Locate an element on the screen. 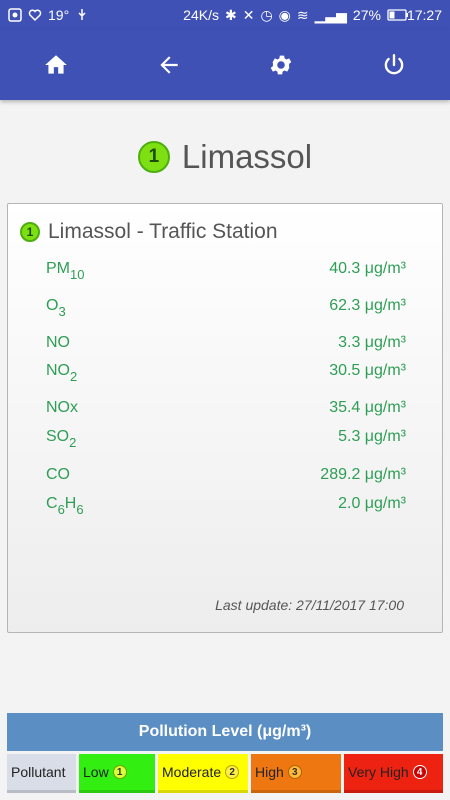 The width and height of the screenshot is (450, 800). pollutant-row: CO 289.2 μg/m³ is located at coordinates (226, 479).